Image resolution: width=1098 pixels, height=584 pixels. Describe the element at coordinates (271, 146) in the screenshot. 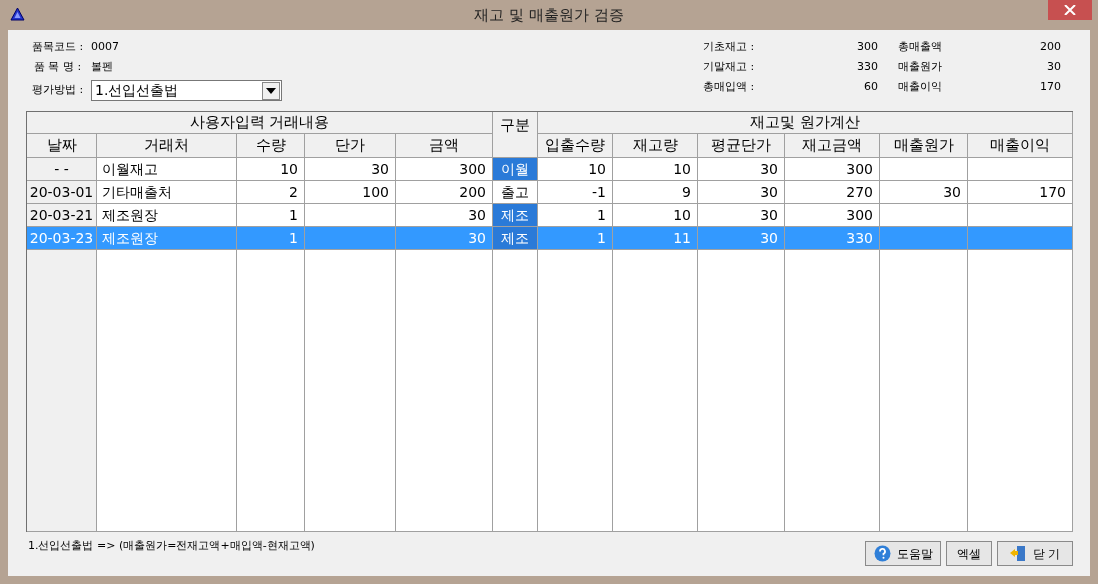

I see `column-header: 수량` at that location.